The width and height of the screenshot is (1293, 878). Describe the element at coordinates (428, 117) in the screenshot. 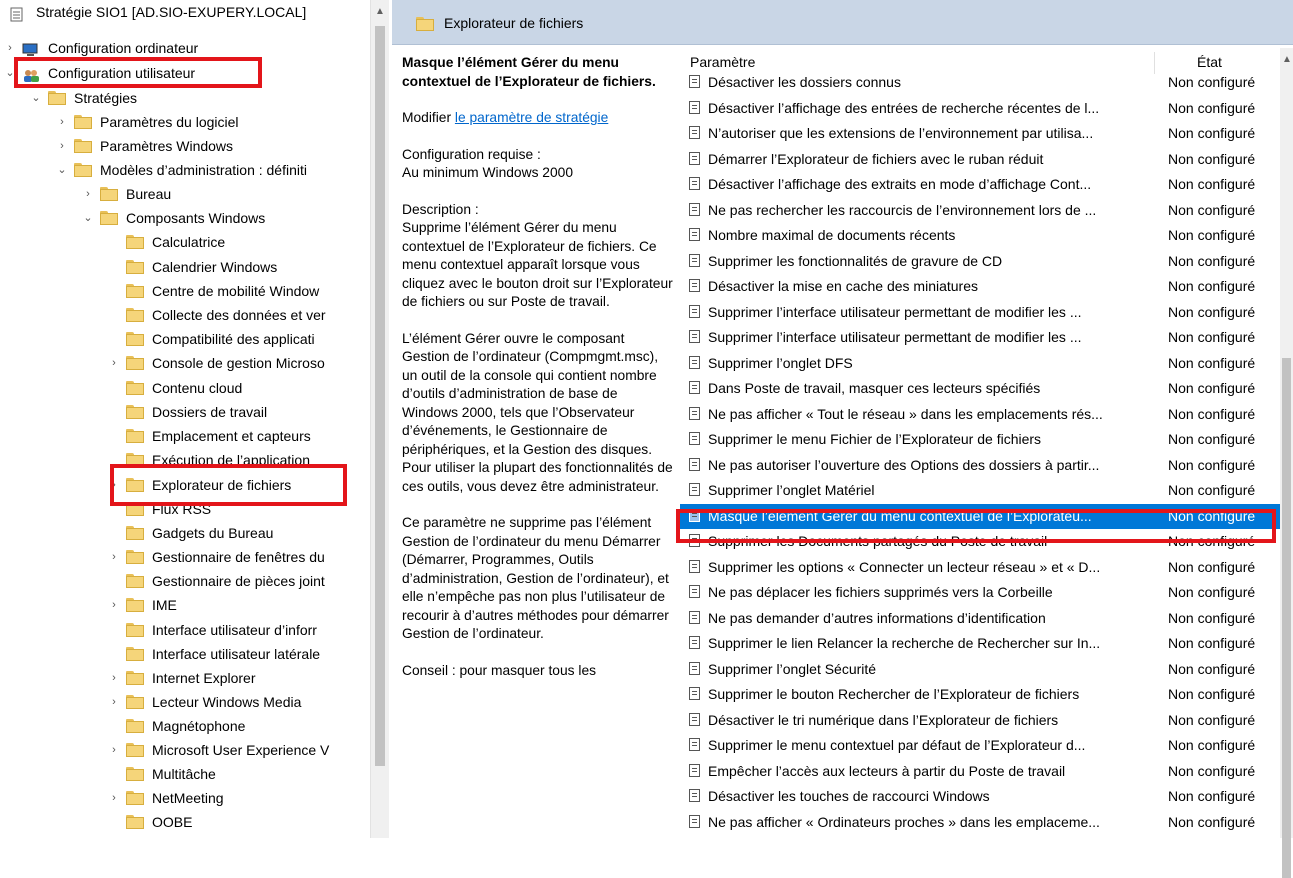

I see `edit-prefix: Modifier` at that location.